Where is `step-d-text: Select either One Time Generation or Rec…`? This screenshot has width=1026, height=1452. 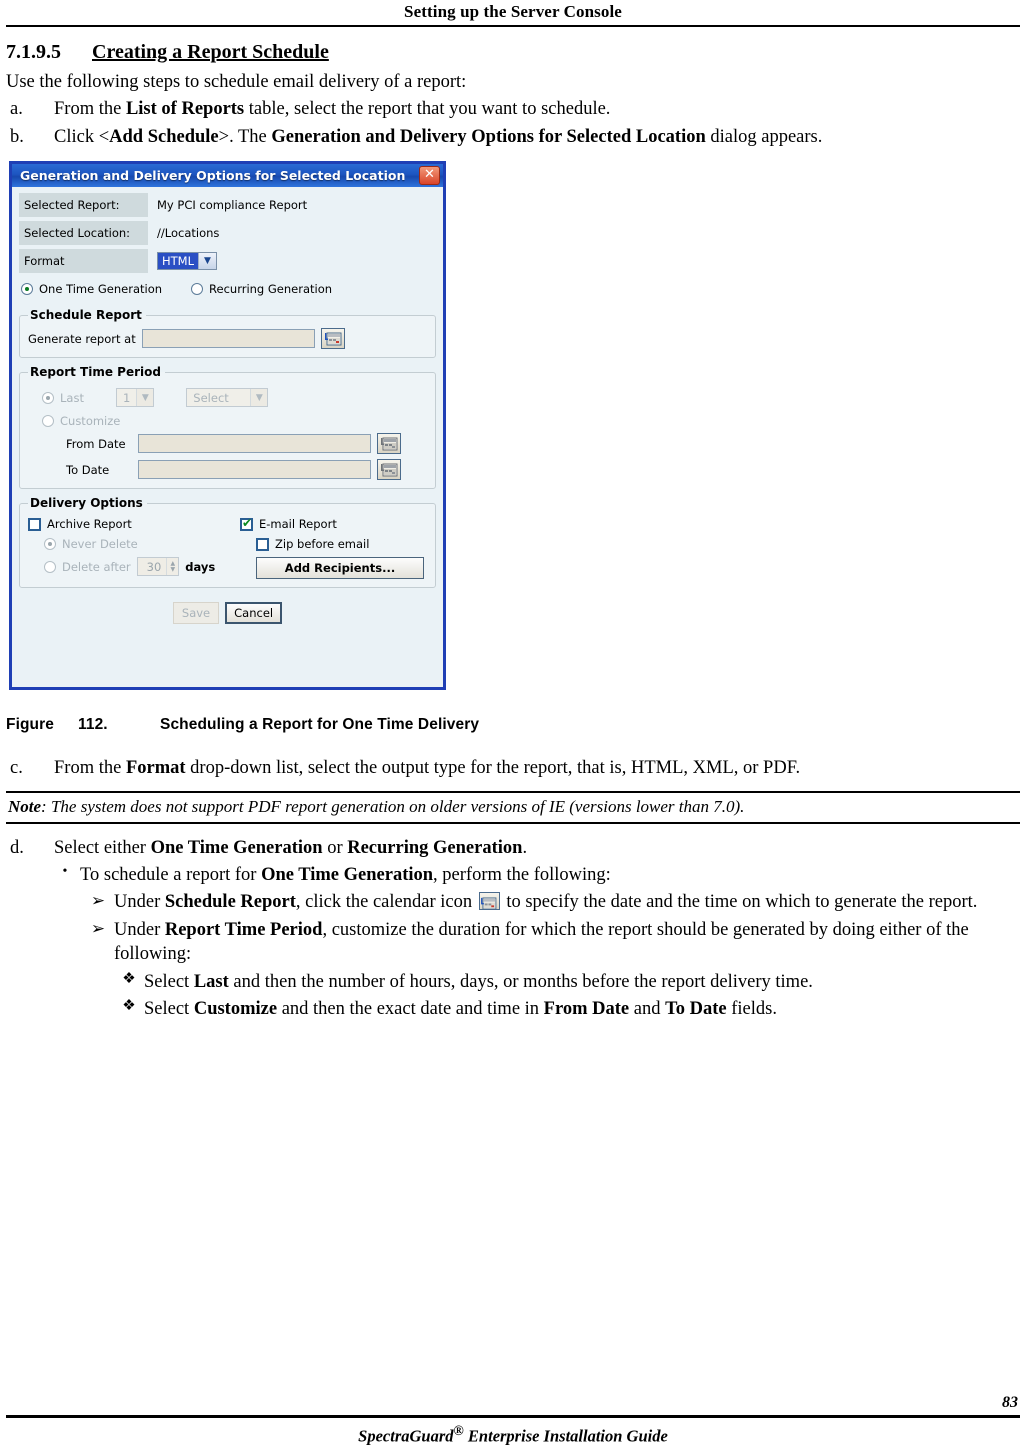
step-d-text: Select either One Time Generation or Rec… is located at coordinates (537, 848).